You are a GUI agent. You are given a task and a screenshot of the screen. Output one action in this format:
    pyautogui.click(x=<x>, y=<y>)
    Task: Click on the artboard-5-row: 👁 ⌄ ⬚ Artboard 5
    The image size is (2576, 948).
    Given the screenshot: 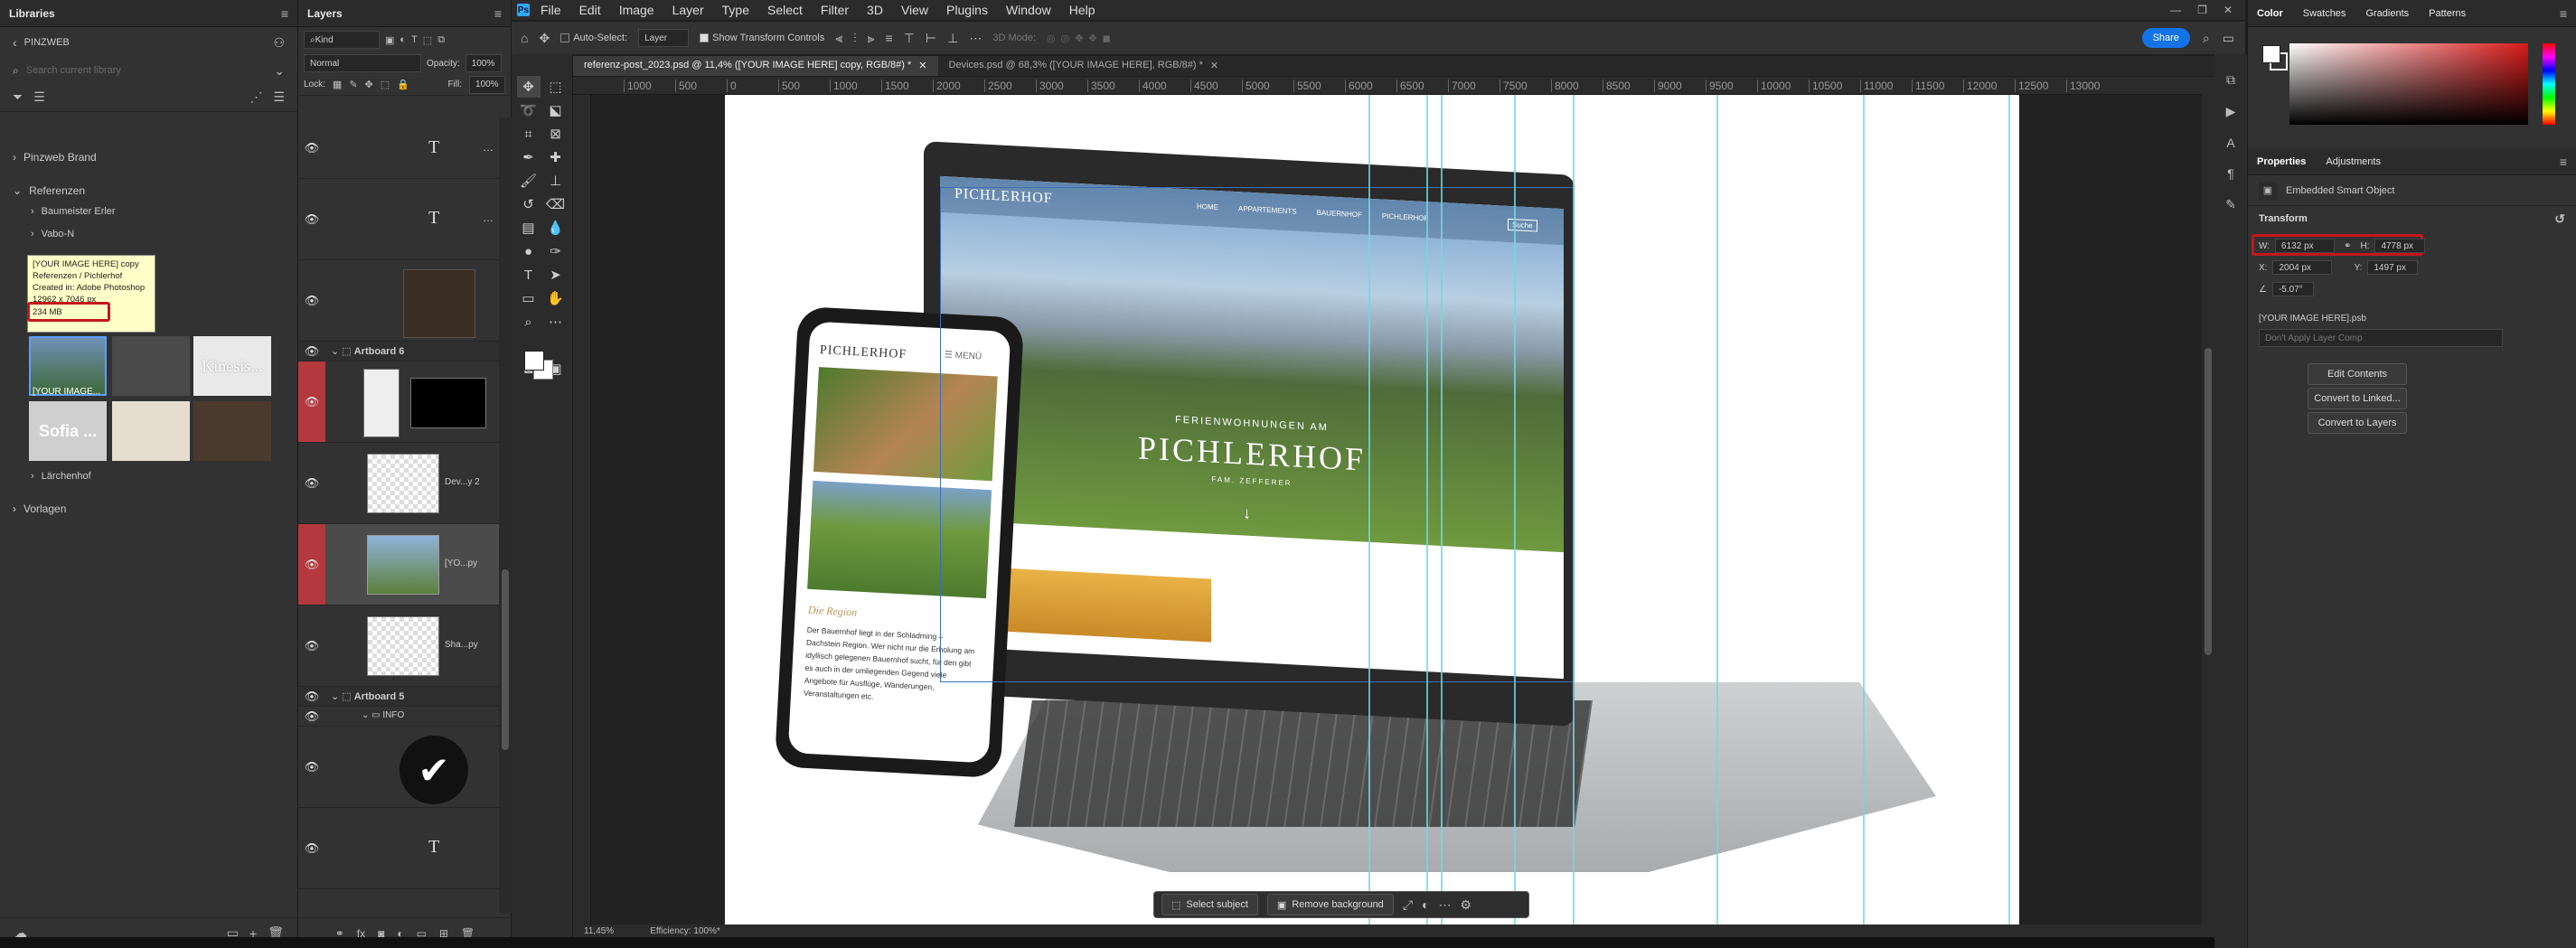 What is the action you would take?
    pyautogui.click(x=398, y=697)
    